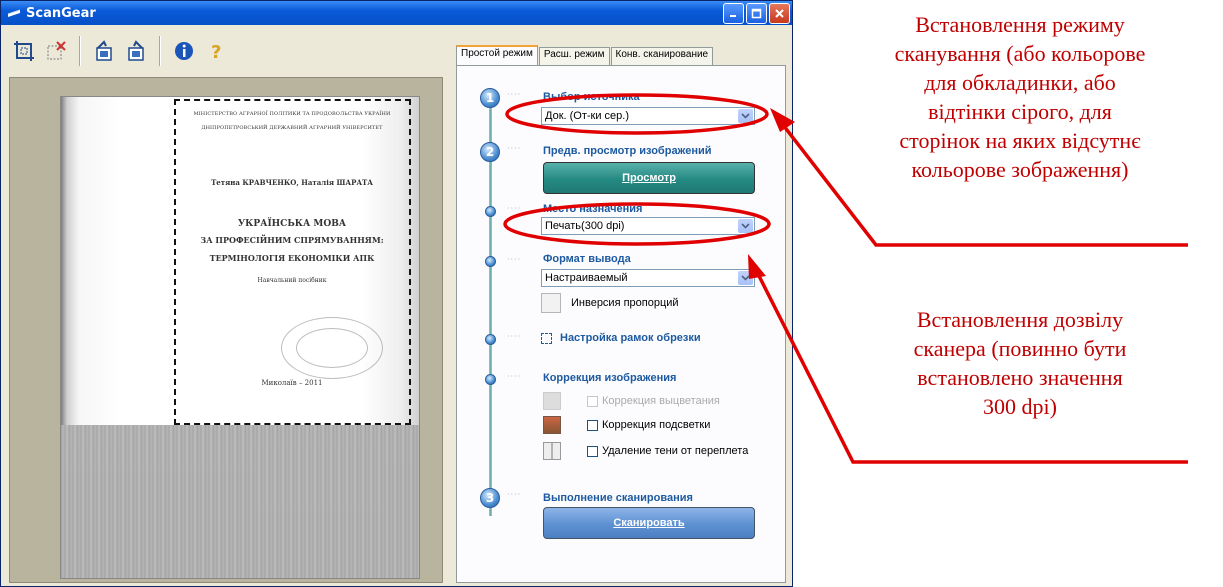 Image resolution: width=1223 pixels, height=587 pixels. I want to click on scan-label: Выполнение сканирования, so click(618, 498).